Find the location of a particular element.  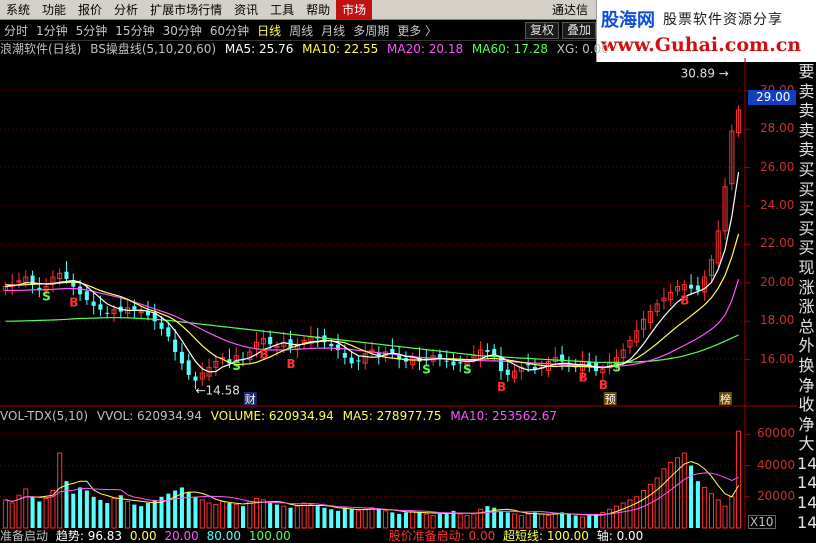

menu-item-market: 市场 is located at coordinates (354, 10).